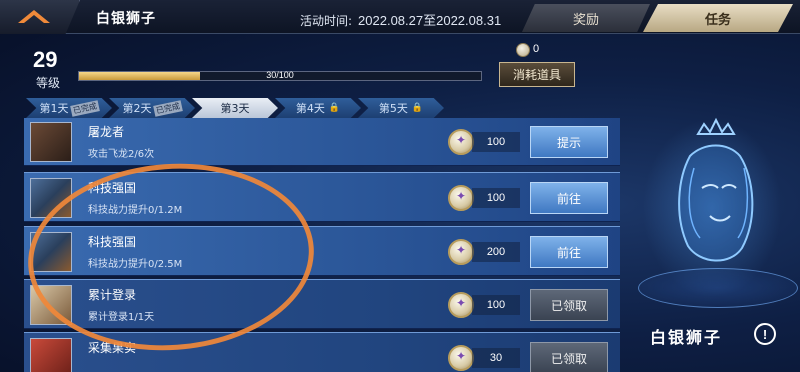 This screenshot has width=800, height=372. What do you see at coordinates (569, 142) in the screenshot?
I see `hint-button: 提示` at bounding box center [569, 142].